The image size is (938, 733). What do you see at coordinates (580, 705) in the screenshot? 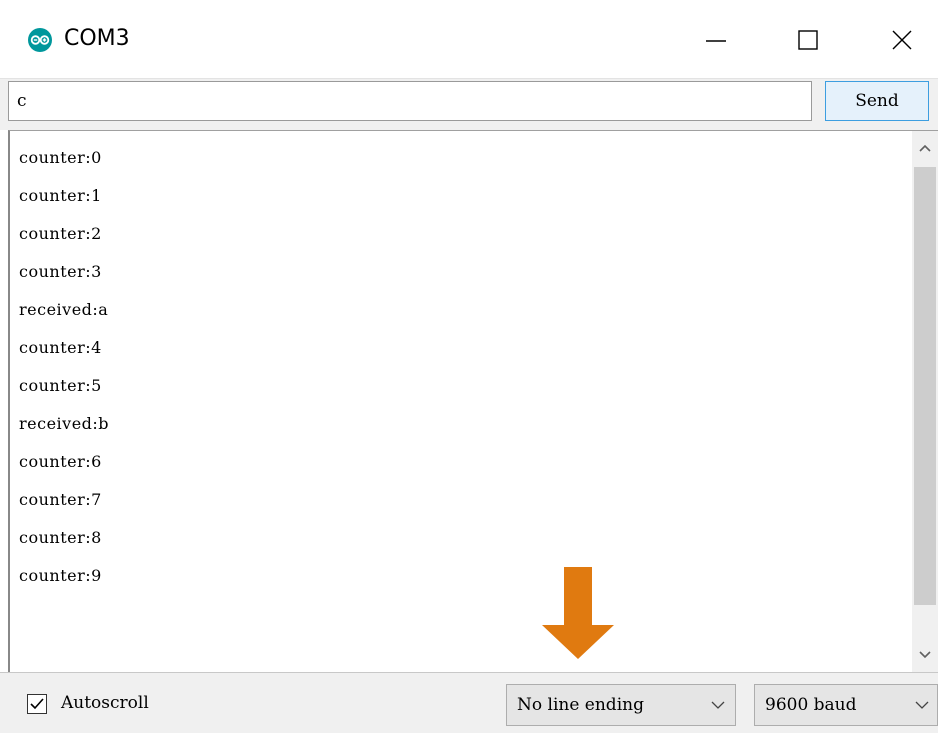
I see `line-ending-value: No line ending` at bounding box center [580, 705].